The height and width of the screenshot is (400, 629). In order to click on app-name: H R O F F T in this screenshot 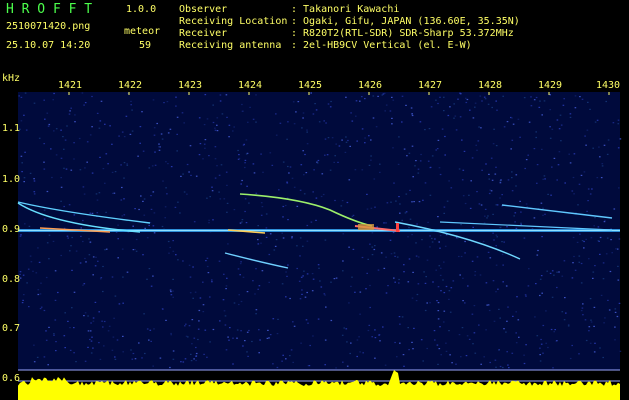, I will do `click(49, 9)`.